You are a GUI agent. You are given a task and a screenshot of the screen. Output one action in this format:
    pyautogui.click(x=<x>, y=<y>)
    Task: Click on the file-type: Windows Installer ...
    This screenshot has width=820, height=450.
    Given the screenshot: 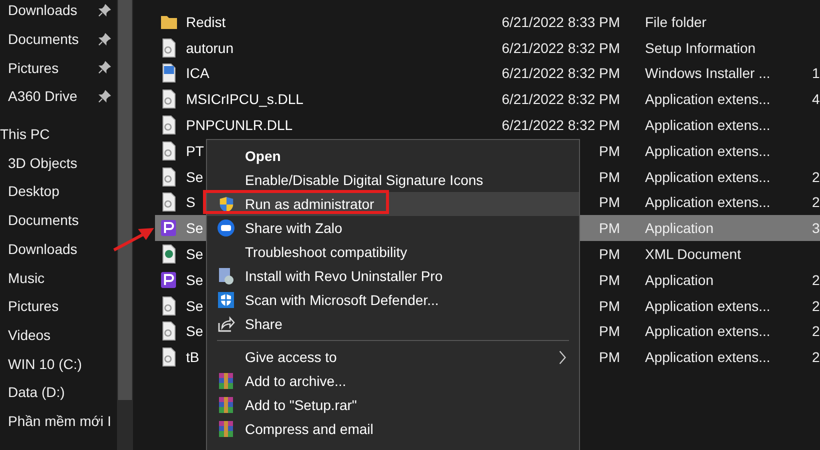 What is the action you would take?
    pyautogui.click(x=708, y=73)
    